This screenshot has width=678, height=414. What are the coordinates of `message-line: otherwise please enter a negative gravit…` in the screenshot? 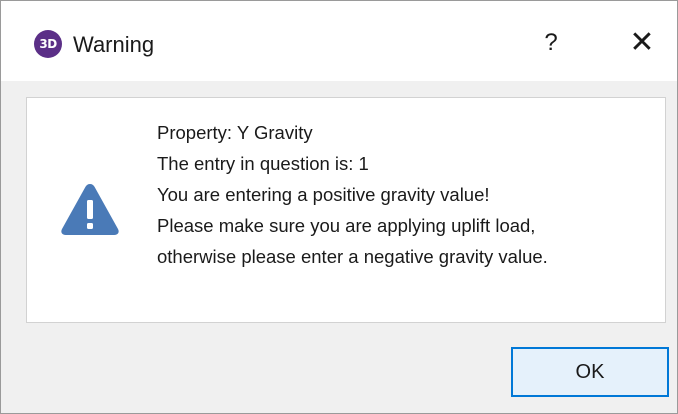 It's located at (352, 256).